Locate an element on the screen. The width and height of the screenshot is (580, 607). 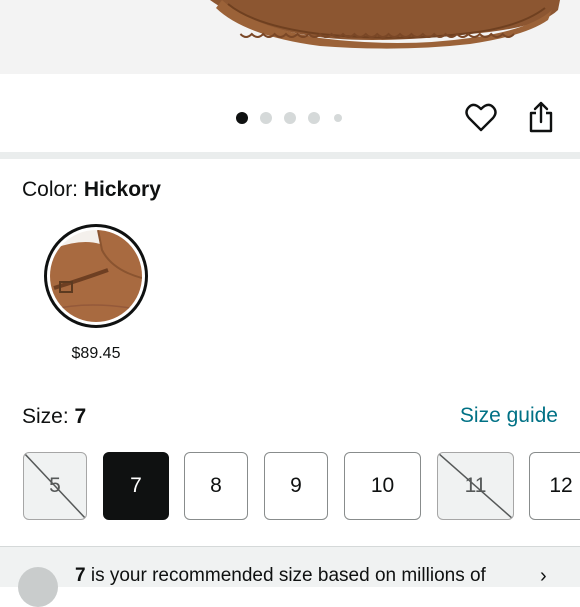
size-option: 11 is located at coordinates (475, 486).